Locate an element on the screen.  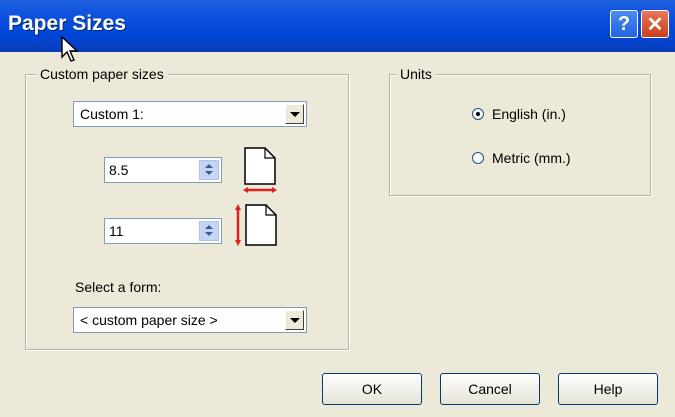
cancel-button-label: Cancel is located at coordinates (490, 389).